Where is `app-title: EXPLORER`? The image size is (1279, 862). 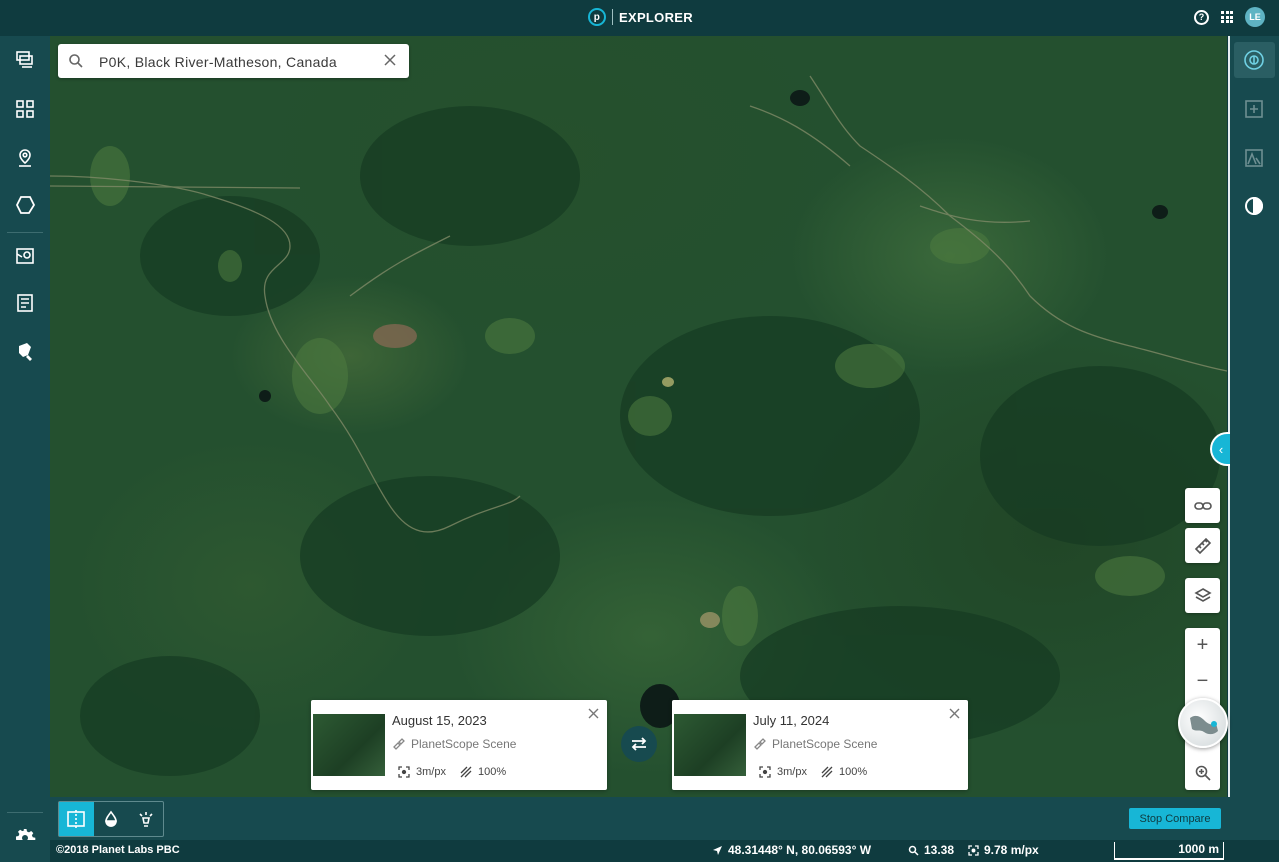 app-title: EXPLORER is located at coordinates (656, 17).